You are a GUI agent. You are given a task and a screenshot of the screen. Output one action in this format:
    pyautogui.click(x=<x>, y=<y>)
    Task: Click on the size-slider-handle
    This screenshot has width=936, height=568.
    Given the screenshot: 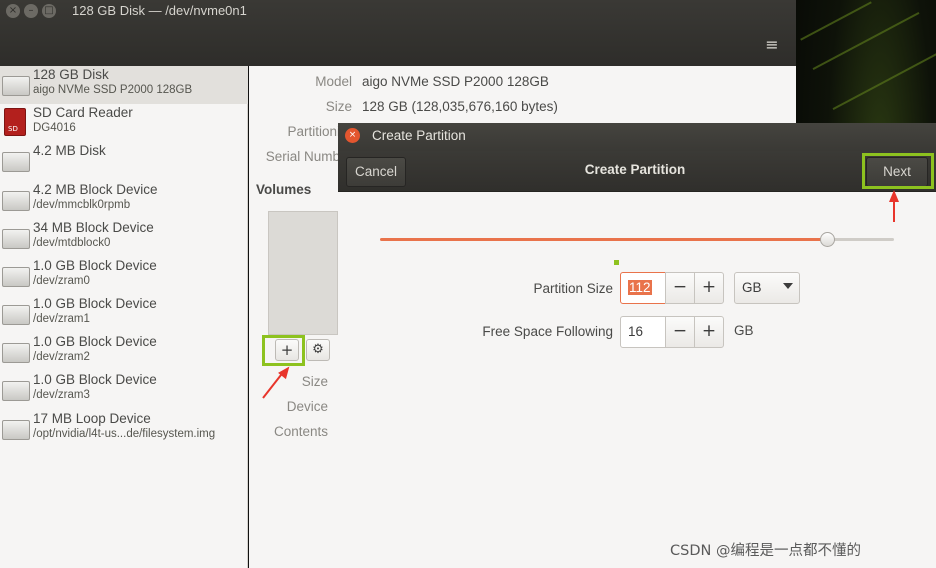 What is the action you would take?
    pyautogui.click(x=827, y=239)
    